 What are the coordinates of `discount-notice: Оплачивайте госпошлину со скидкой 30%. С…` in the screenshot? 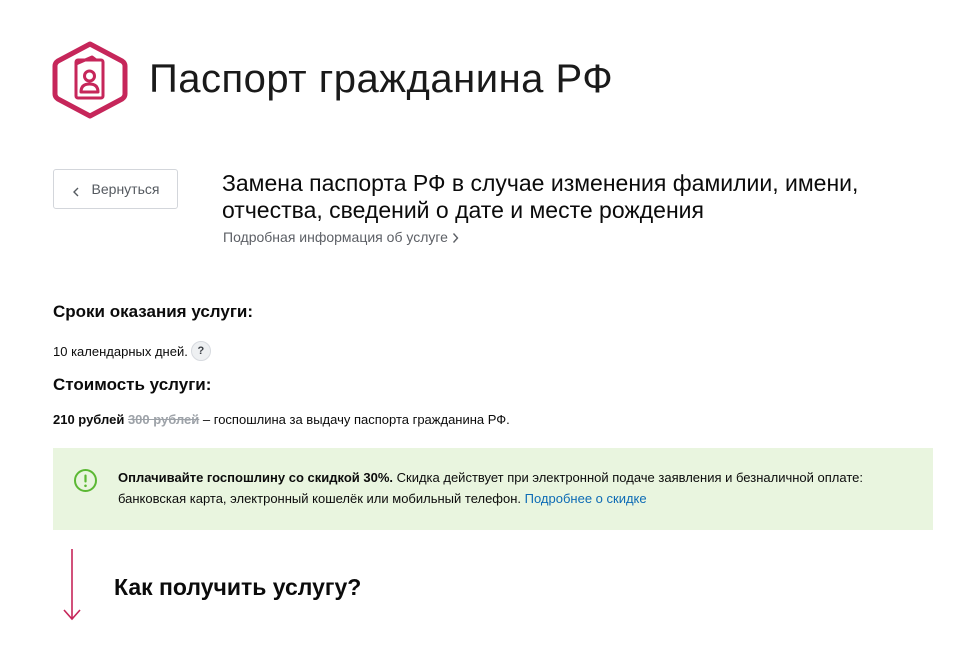 It's located at (493, 489).